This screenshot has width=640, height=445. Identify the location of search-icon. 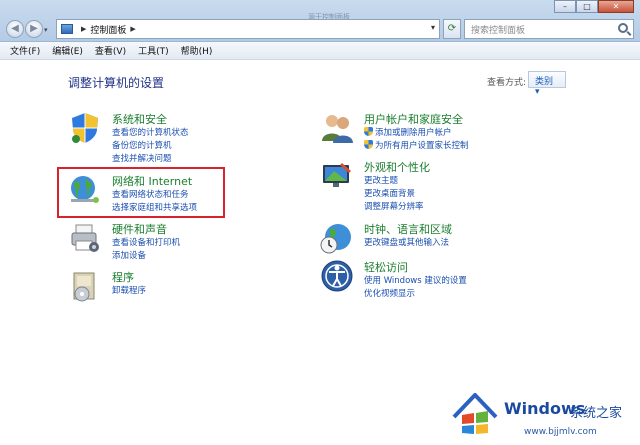
(623, 28).